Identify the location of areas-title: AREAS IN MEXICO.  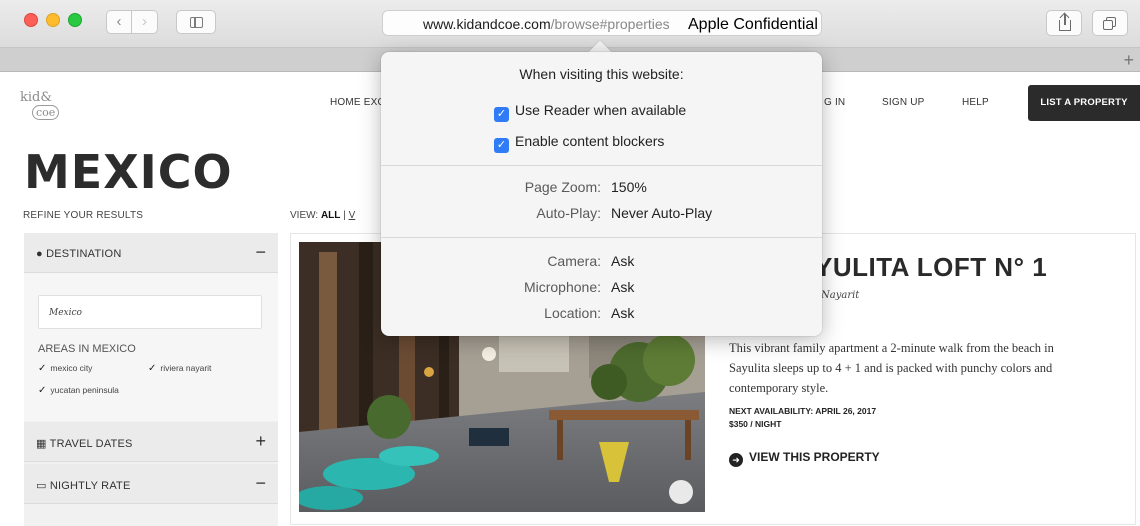
(87, 349).